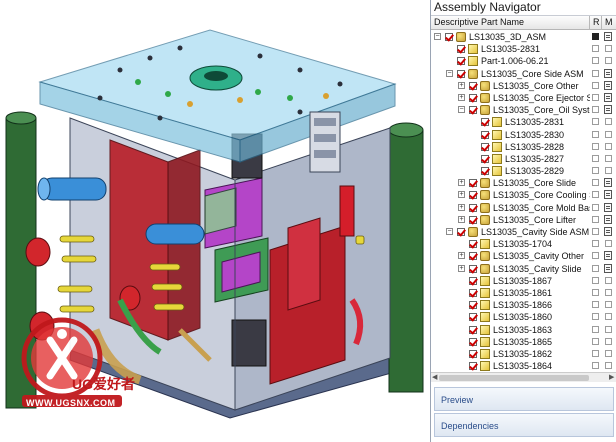 This screenshot has height=442, width=616. Describe the element at coordinates (523, 147) in the screenshot. I see `tree-row: LS13035-2828` at that location.